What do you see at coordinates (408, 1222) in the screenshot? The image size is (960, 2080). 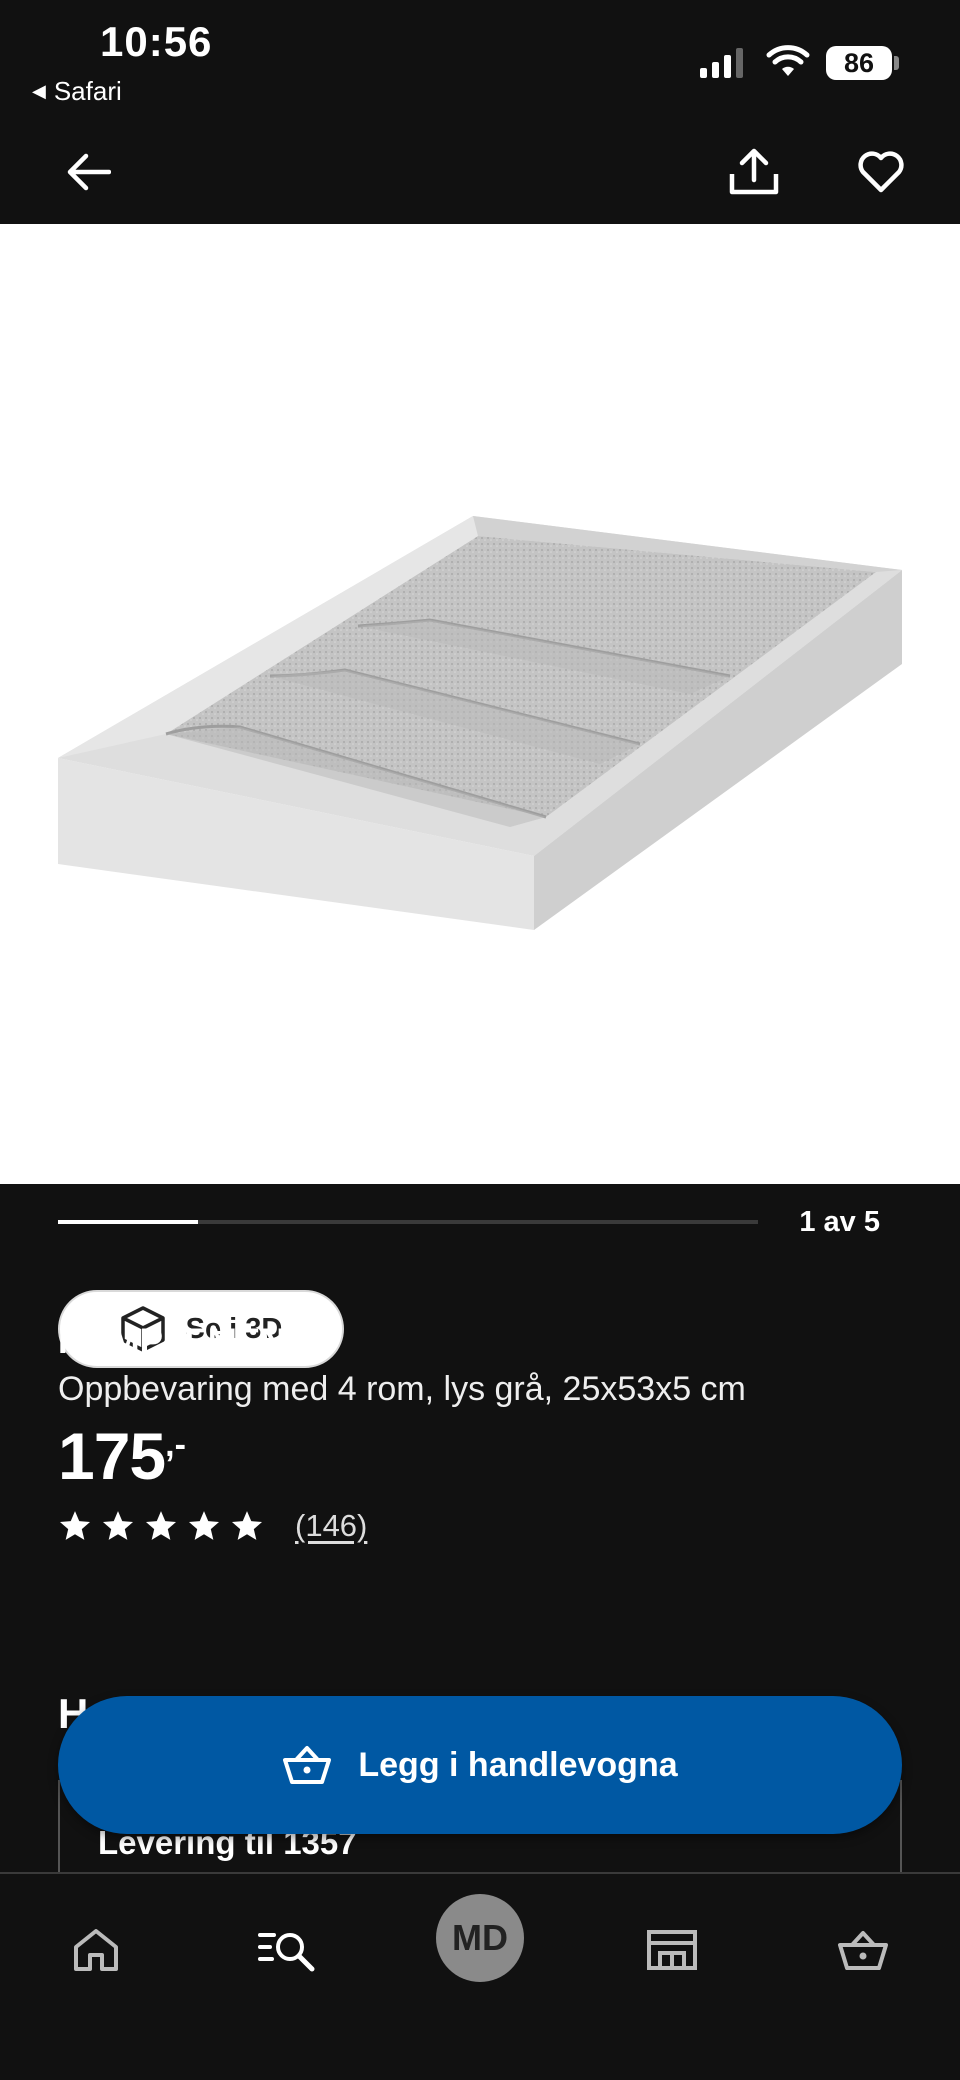 I see `gallery-progress-bar` at bounding box center [408, 1222].